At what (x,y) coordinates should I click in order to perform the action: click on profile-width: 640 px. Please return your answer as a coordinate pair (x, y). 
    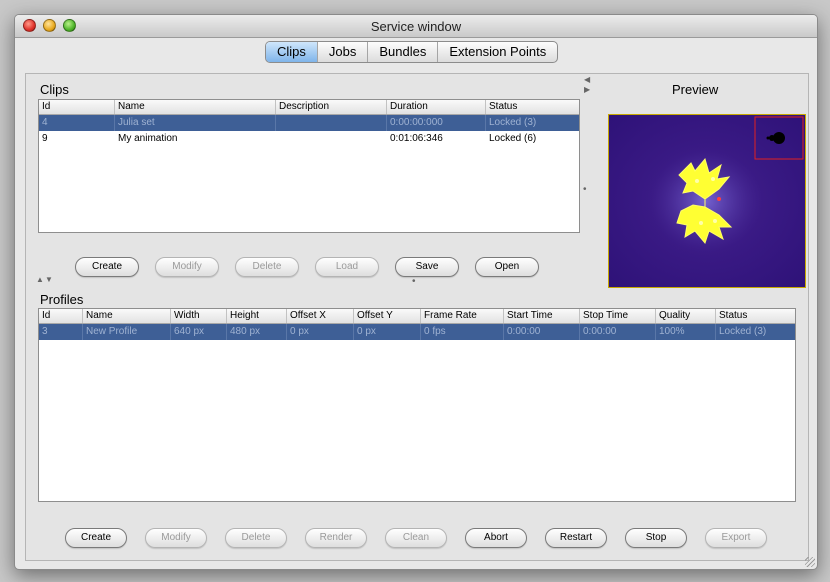
    Looking at the image, I should click on (199, 332).